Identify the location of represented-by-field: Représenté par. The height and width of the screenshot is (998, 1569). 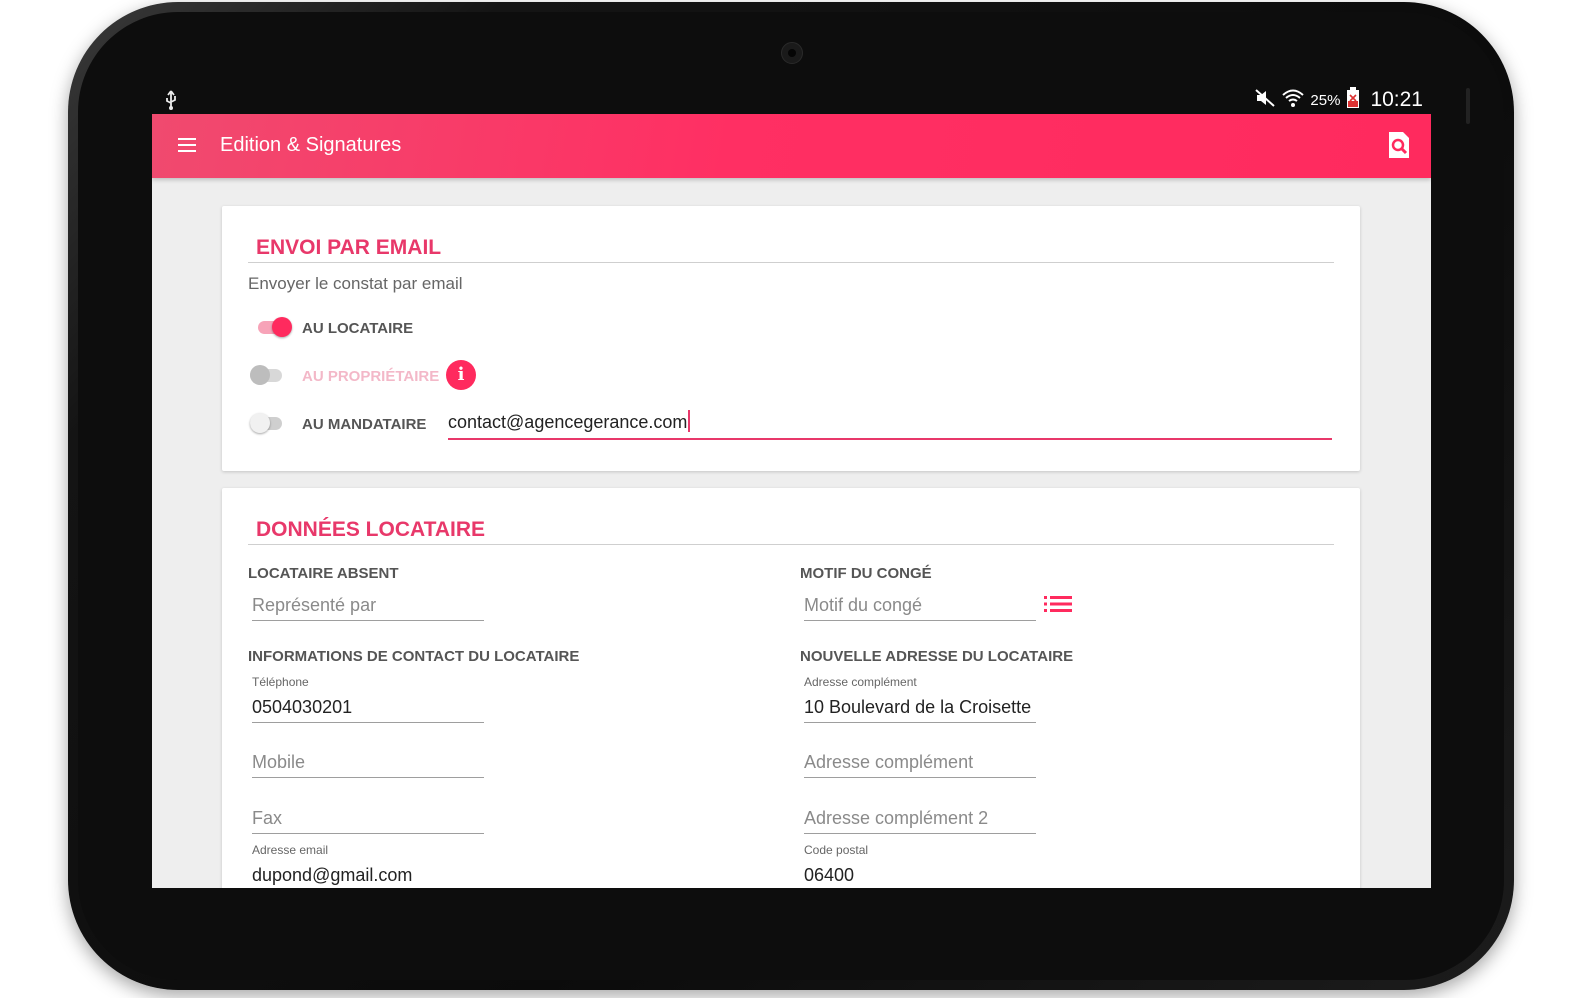
(368, 603).